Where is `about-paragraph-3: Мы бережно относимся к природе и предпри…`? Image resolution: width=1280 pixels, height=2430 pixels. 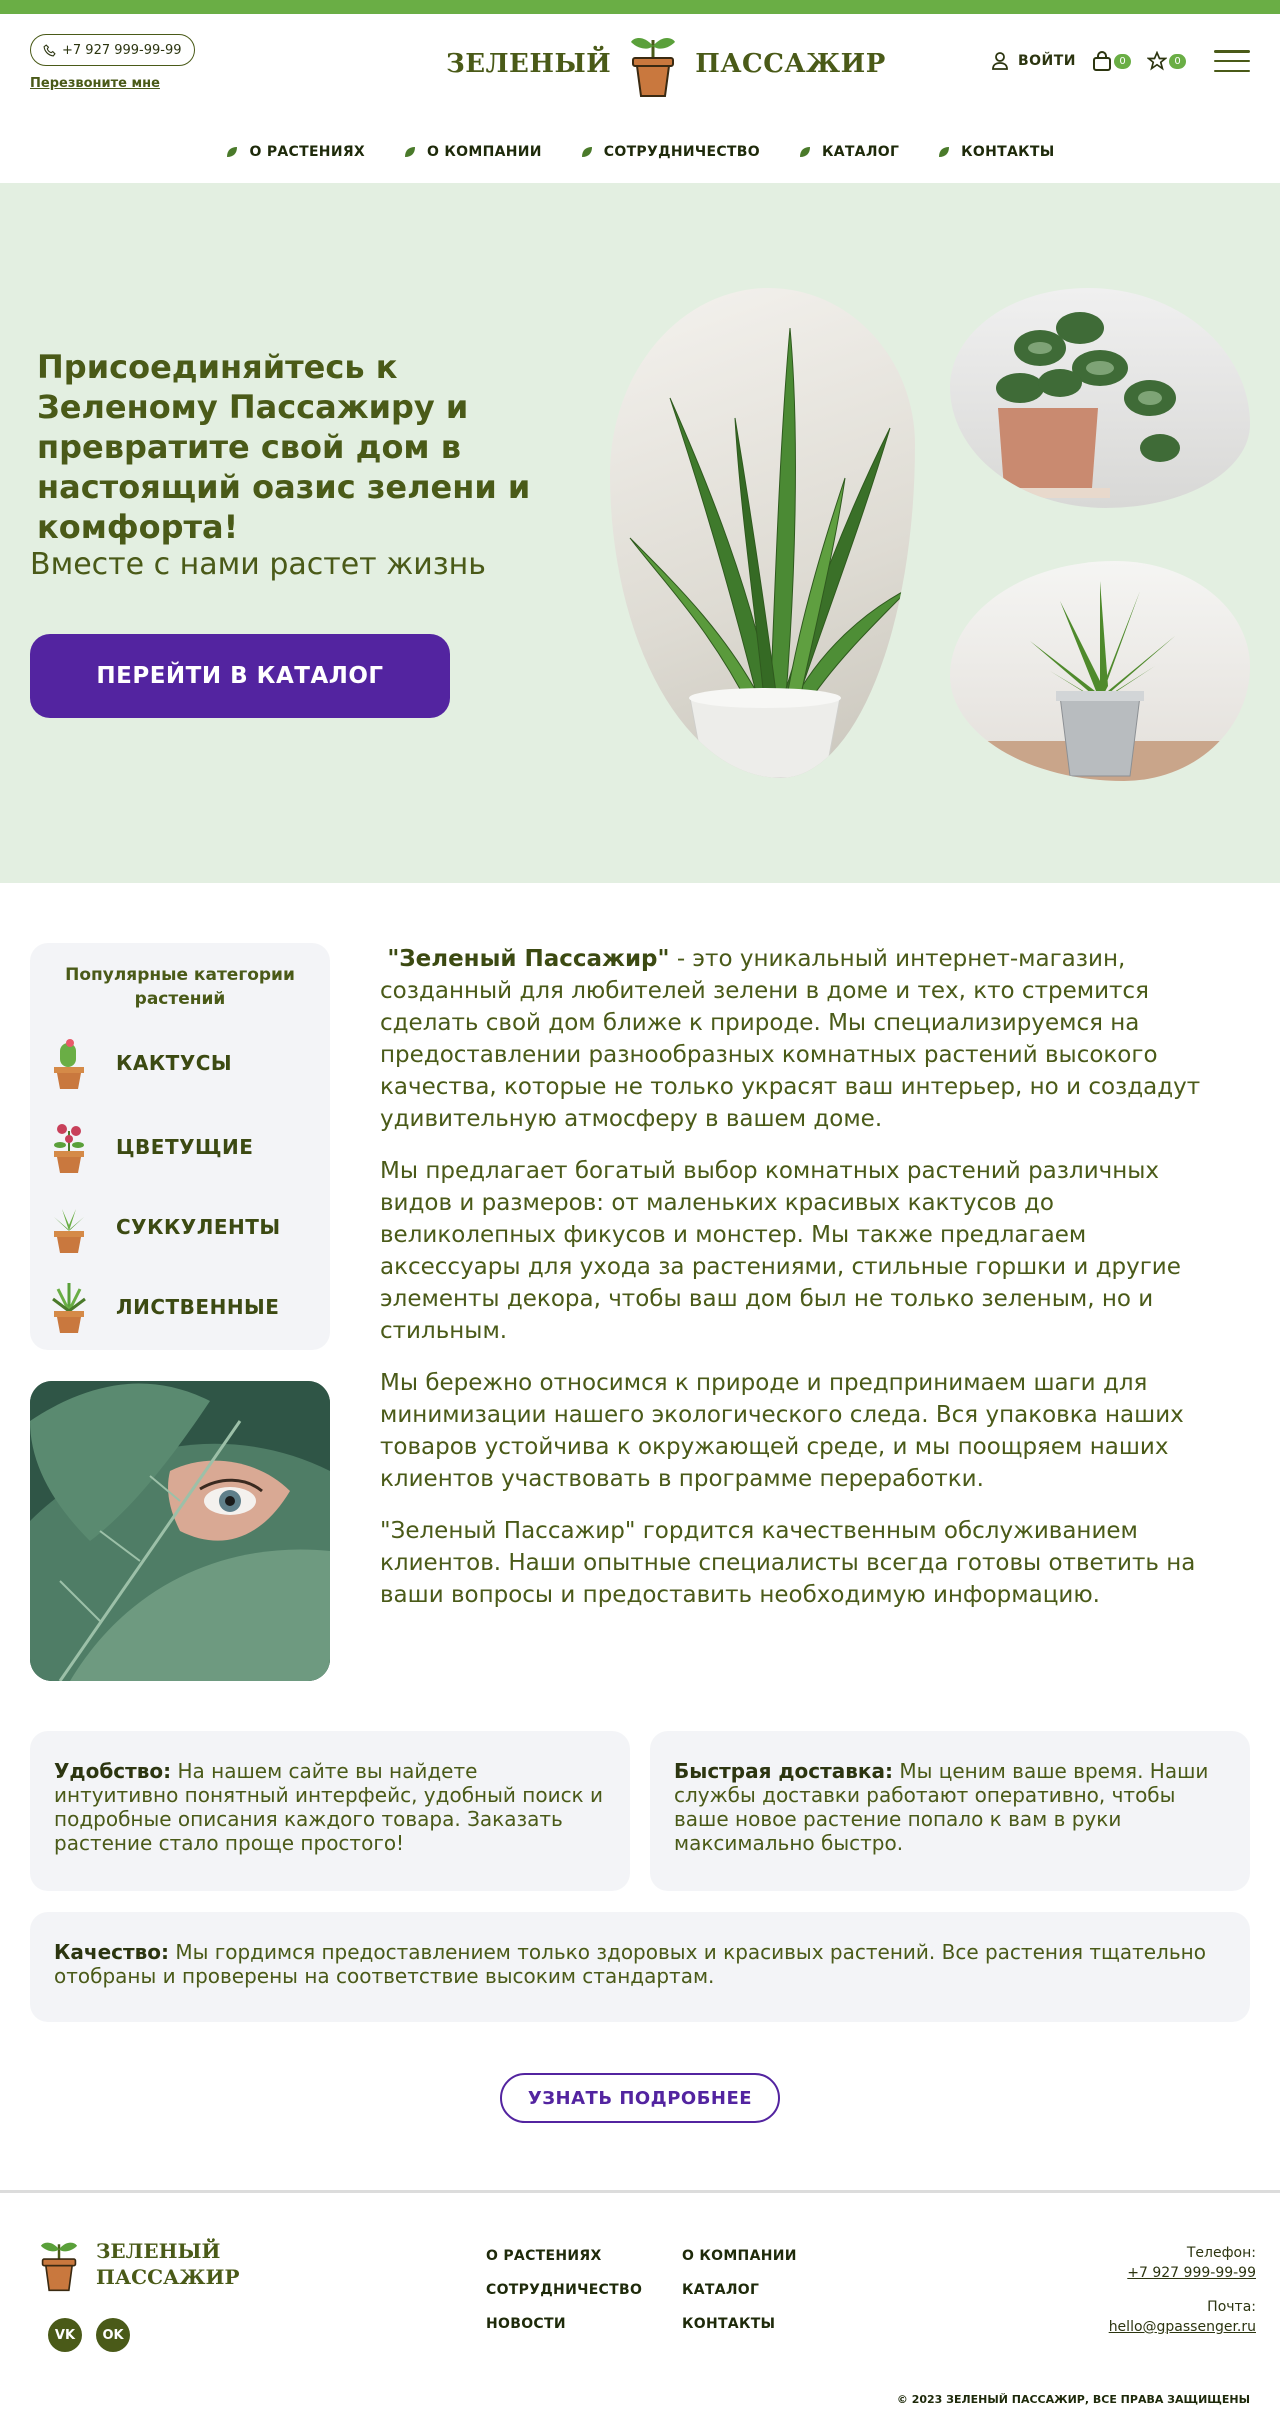 about-paragraph-3: Мы бережно относимся к природе и предпри… is located at coordinates (782, 1431).